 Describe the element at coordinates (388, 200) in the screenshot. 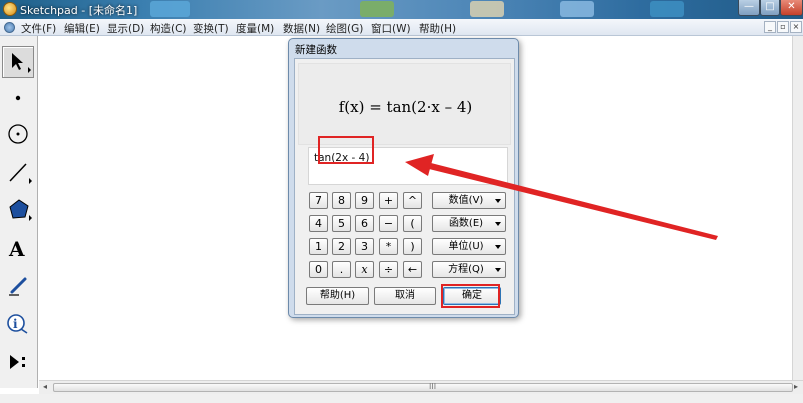

I see `key-plus: +` at that location.